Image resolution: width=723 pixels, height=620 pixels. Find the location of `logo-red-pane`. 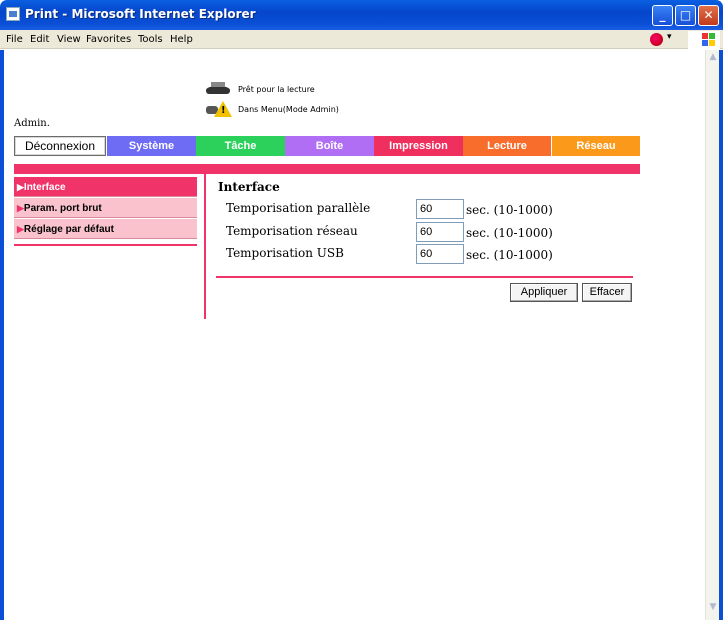

logo-red-pane is located at coordinates (705, 36).